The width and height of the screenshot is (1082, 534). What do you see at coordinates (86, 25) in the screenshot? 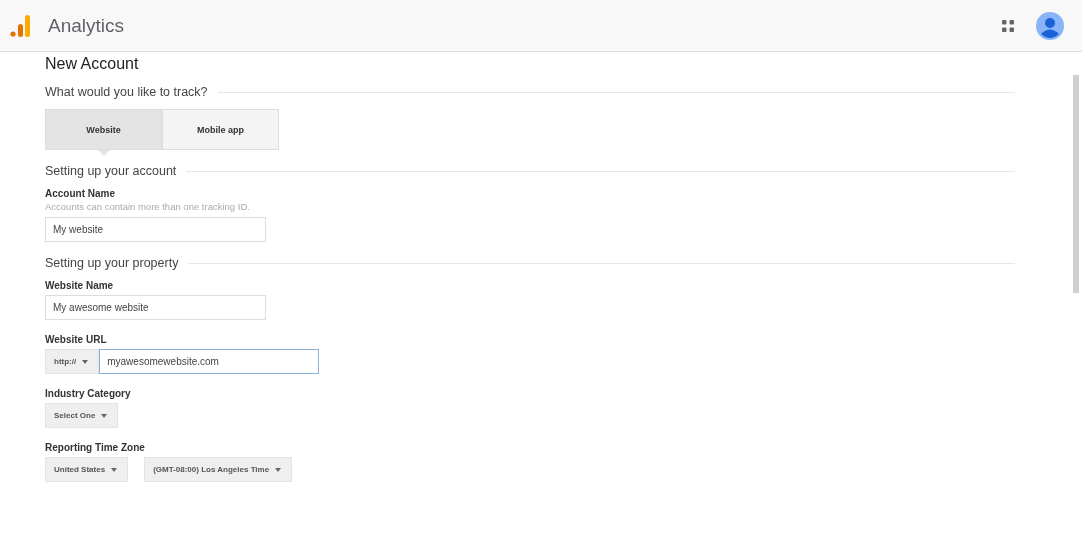
I see `app-title: Analytics` at bounding box center [86, 25].